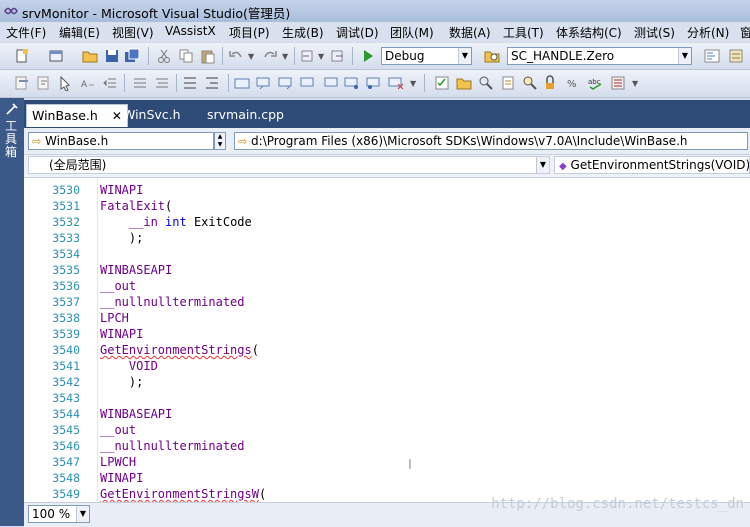 The image size is (750, 527). I want to click on decrease-indent-icon, so click(110, 83).